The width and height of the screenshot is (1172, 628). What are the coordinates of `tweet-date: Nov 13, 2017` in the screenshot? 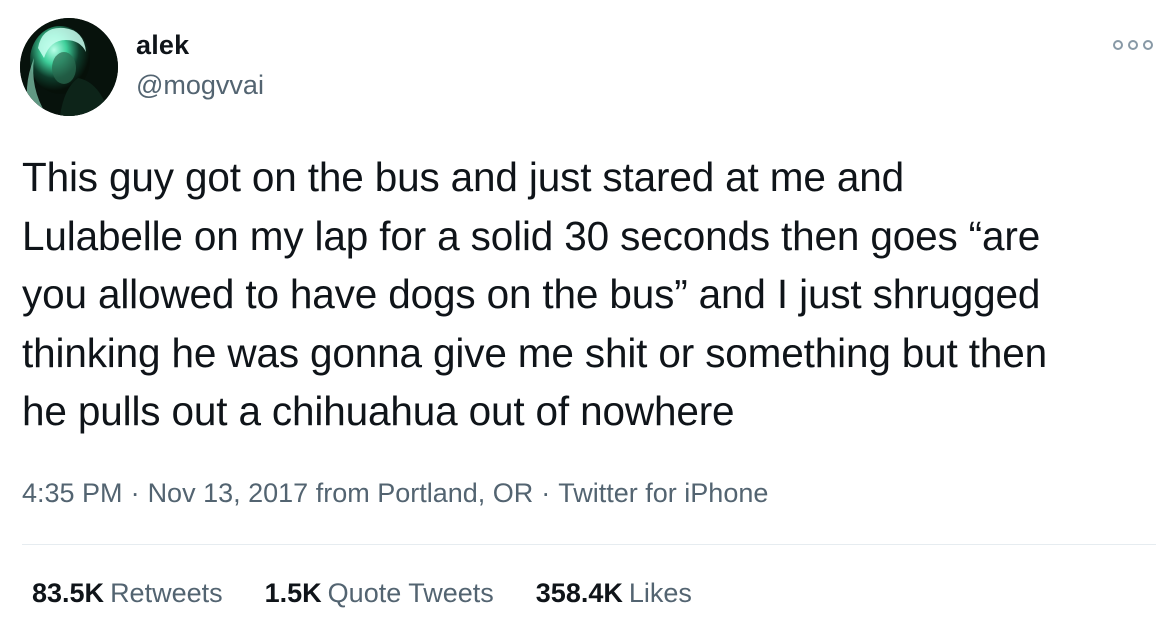 It's located at (228, 493).